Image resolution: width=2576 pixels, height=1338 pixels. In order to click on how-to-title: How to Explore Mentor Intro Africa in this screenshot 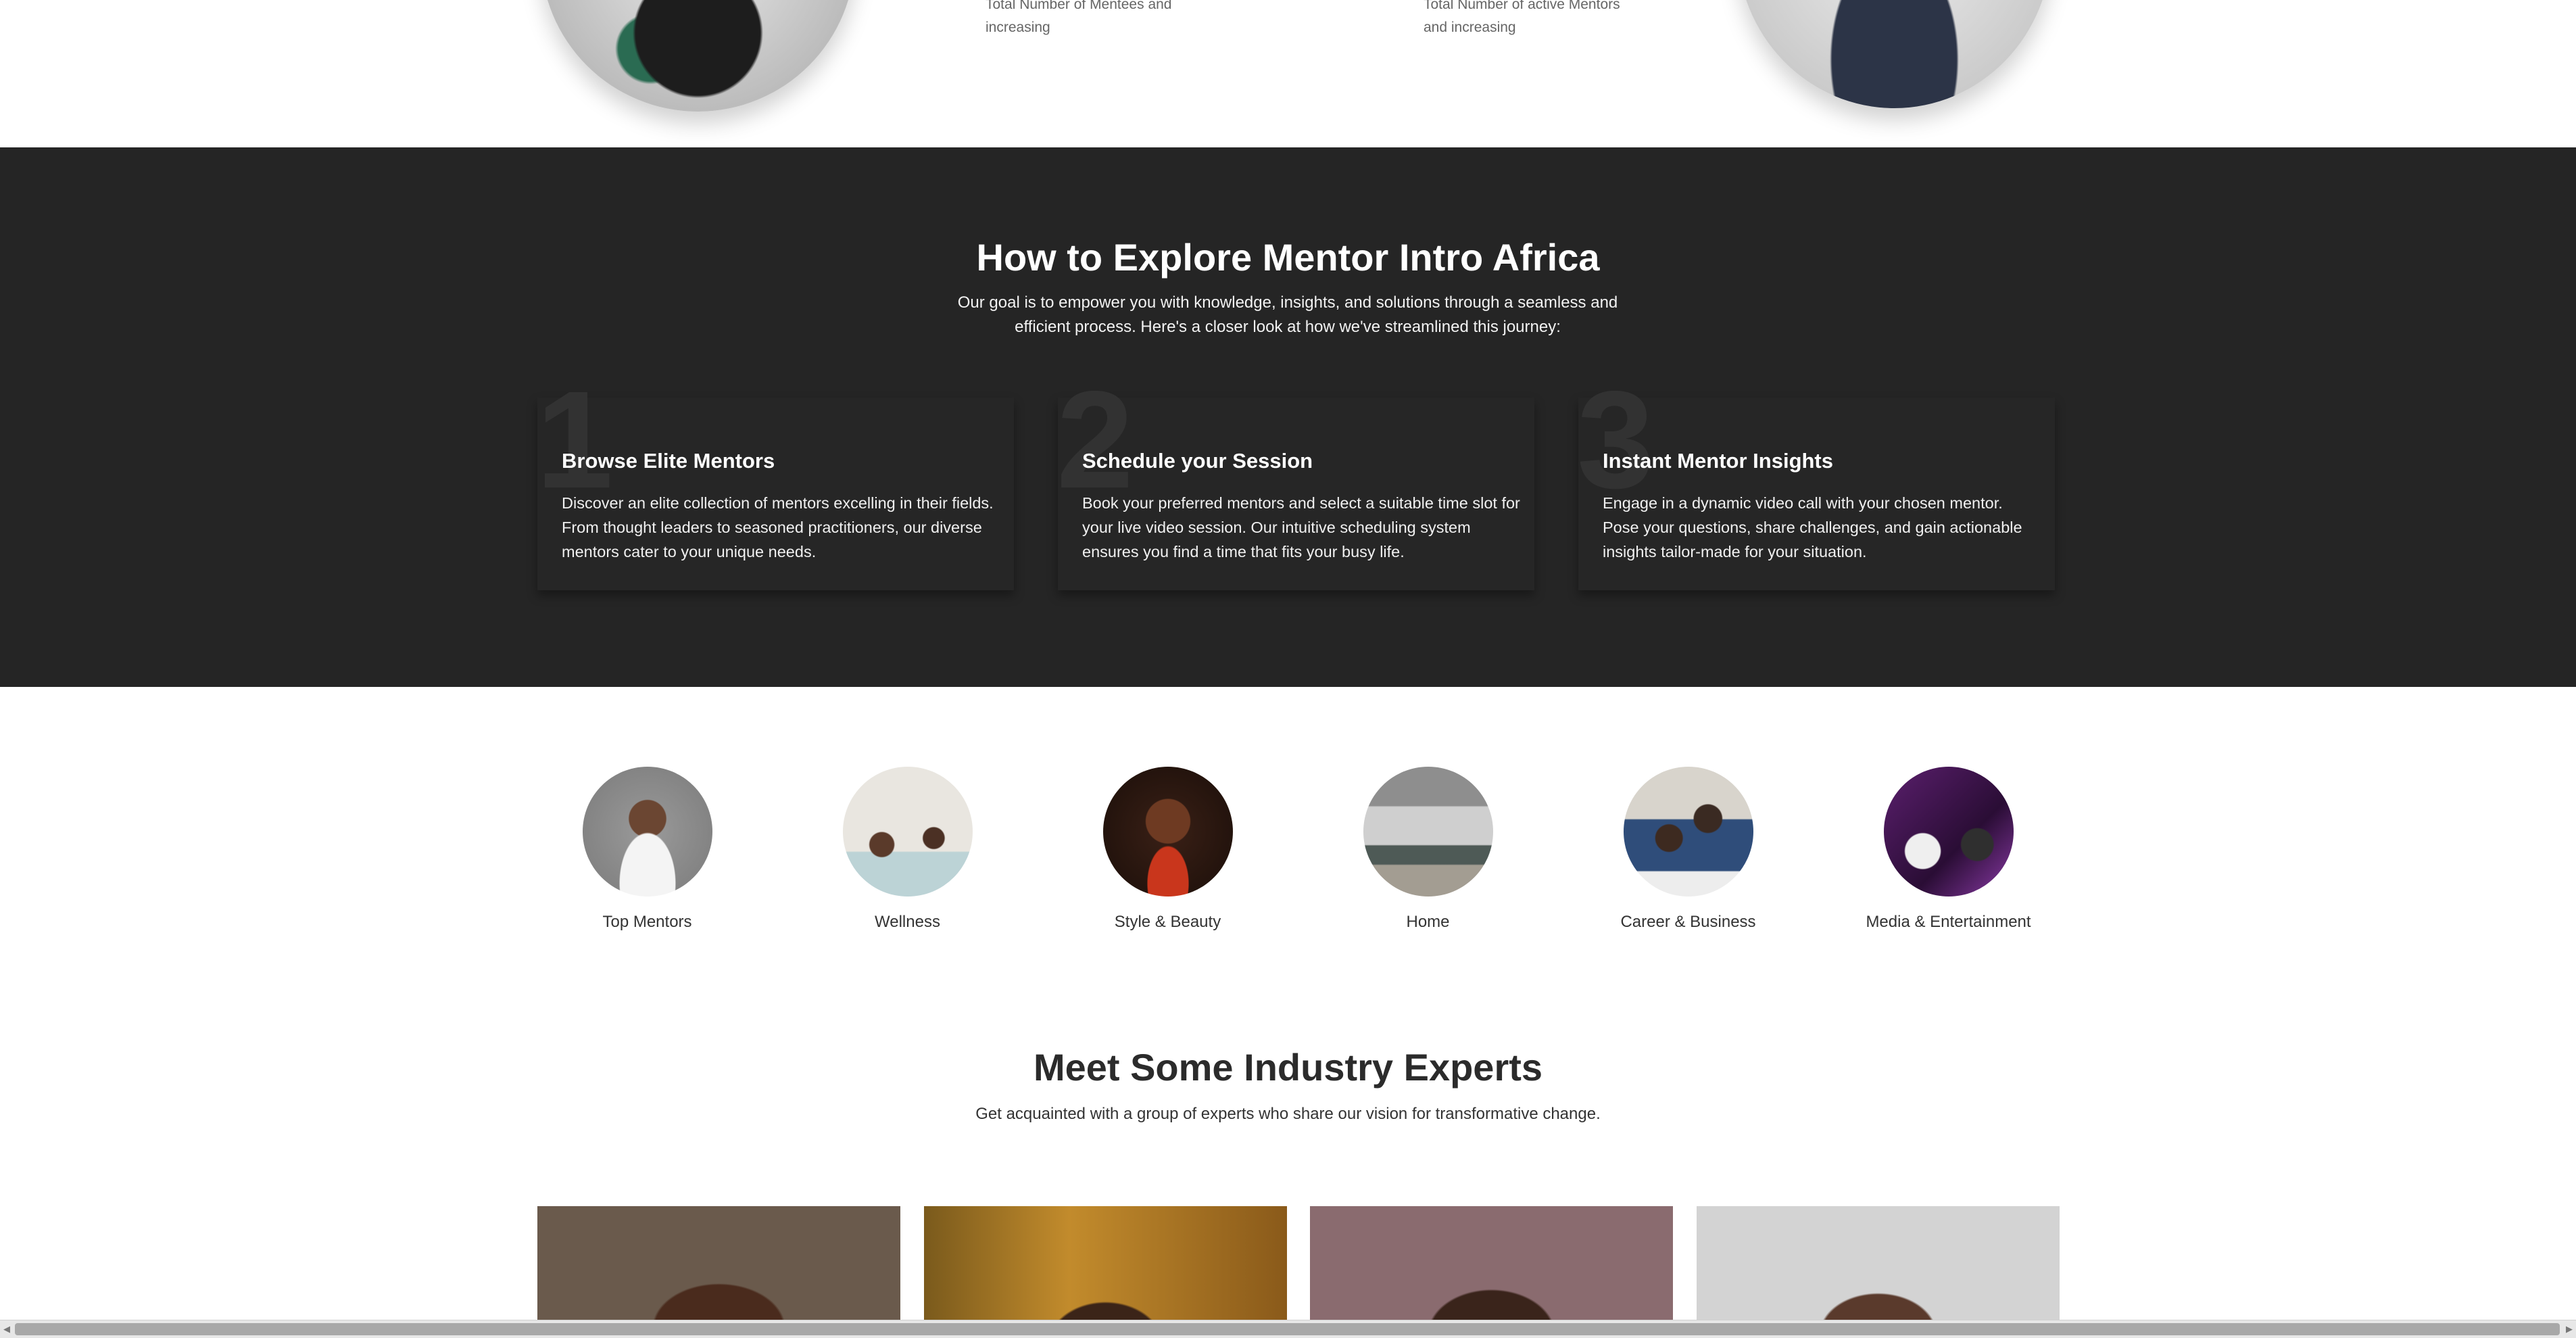, I will do `click(1288, 257)`.